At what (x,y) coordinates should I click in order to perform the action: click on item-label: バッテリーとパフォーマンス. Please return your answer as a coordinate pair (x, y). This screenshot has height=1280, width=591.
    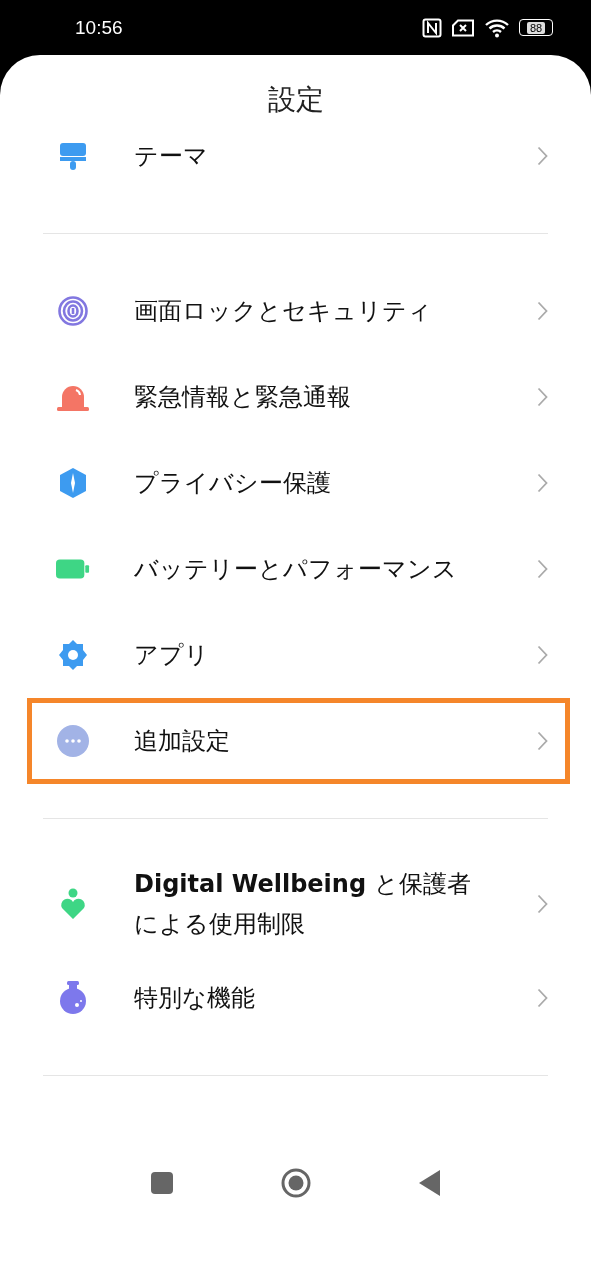
    Looking at the image, I should click on (296, 569).